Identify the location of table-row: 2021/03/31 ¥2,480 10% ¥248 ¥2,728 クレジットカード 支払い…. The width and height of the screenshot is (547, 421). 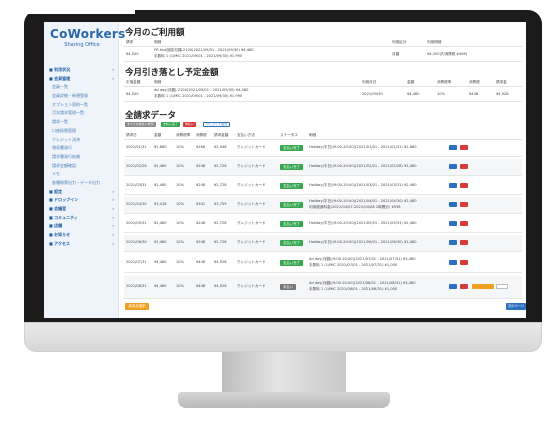
(323, 186).